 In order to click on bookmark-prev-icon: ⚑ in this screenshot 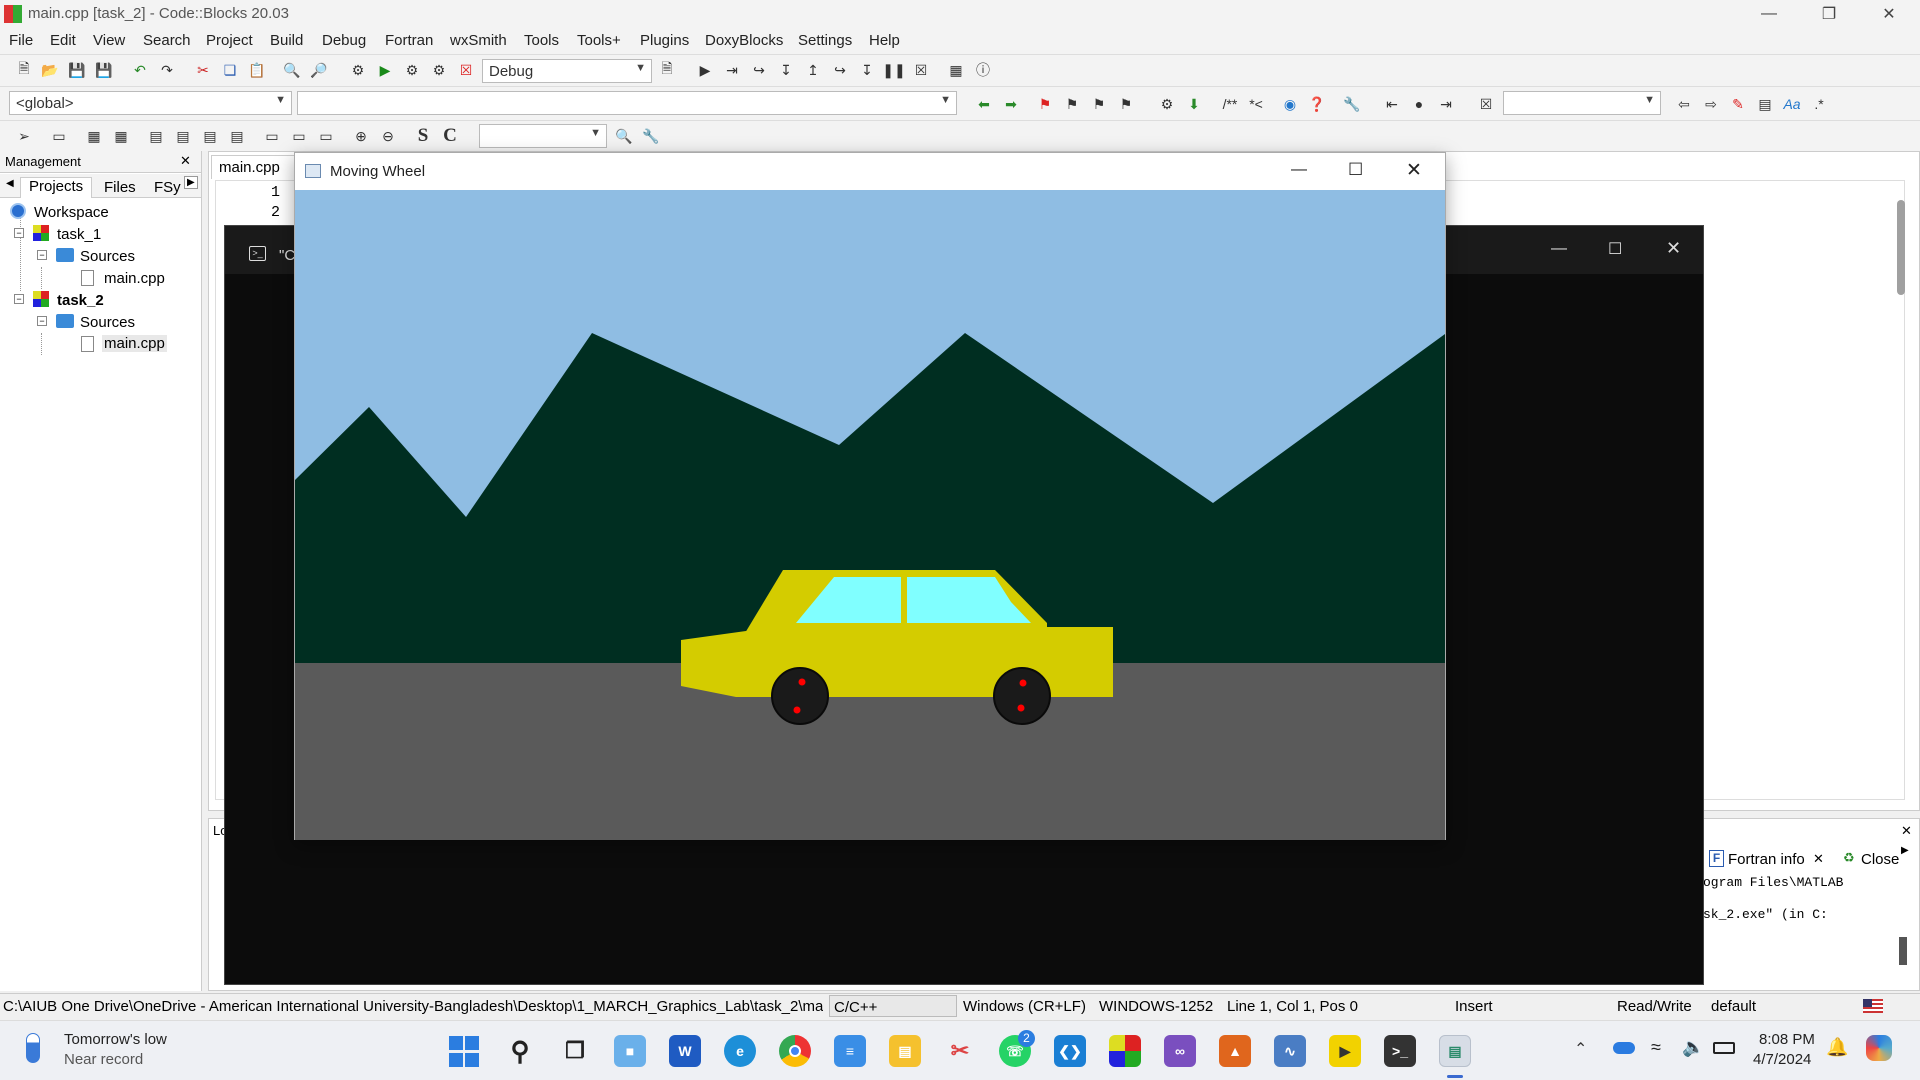, I will do `click(1072, 104)`.